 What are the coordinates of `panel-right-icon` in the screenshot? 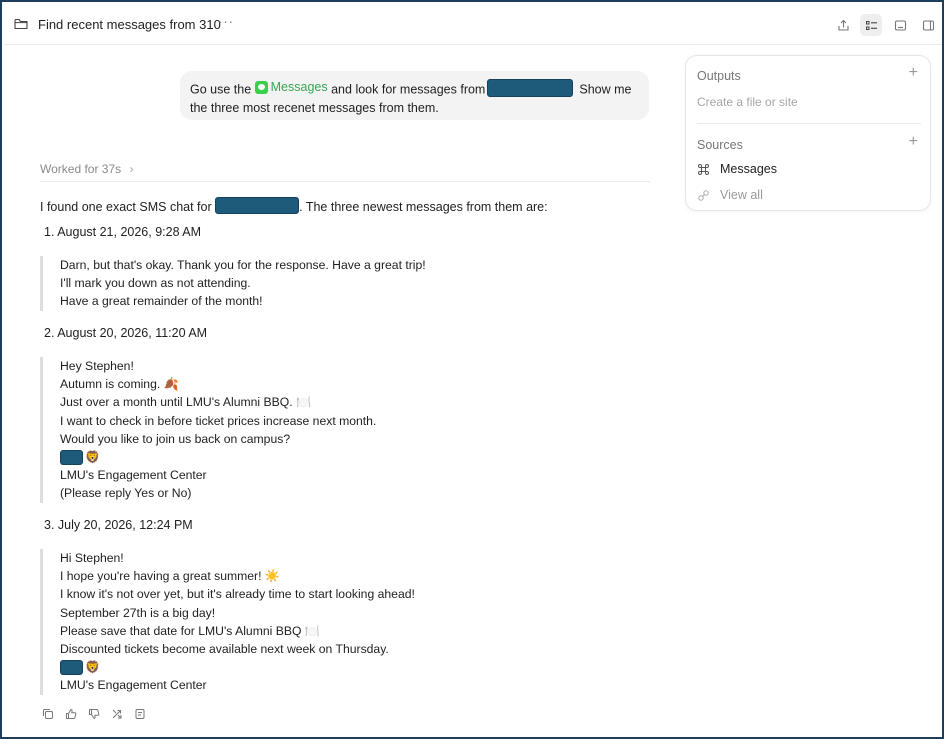 It's located at (928, 25).